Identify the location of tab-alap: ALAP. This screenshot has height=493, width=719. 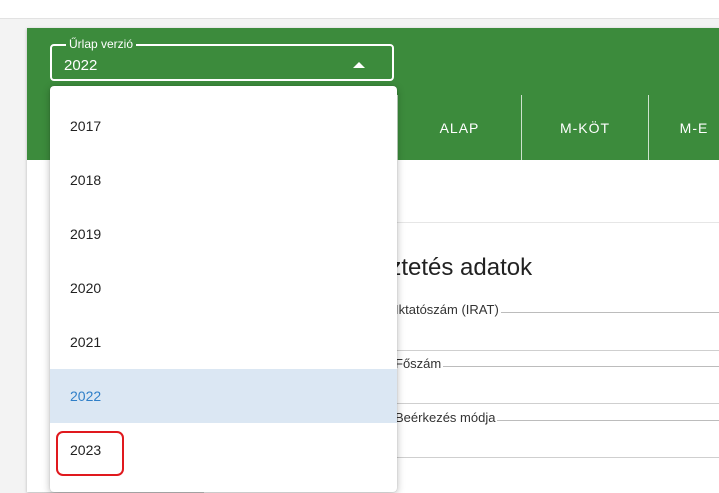
(459, 127).